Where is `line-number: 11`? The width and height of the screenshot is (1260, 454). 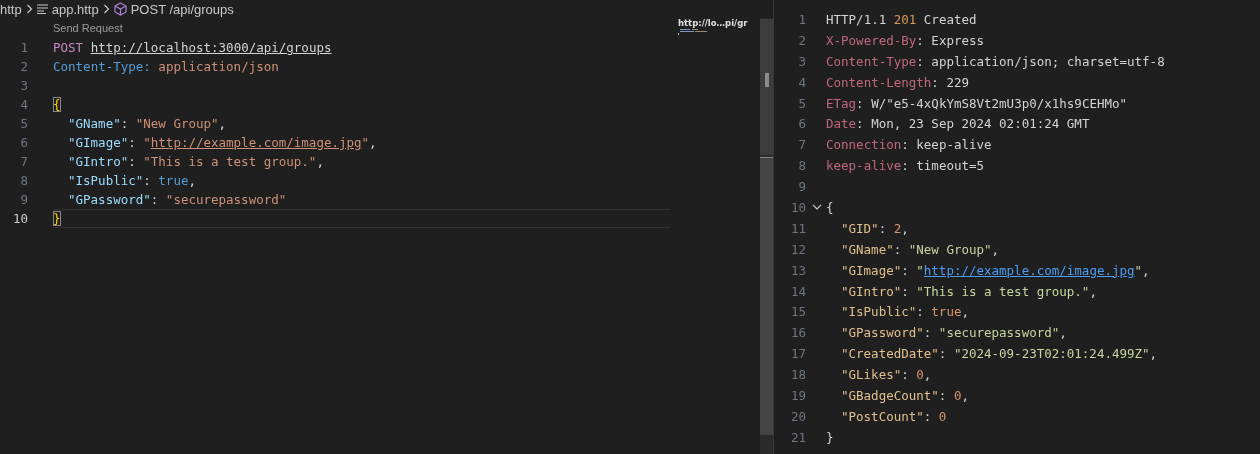 line-number: 11 is located at coordinates (797, 228).